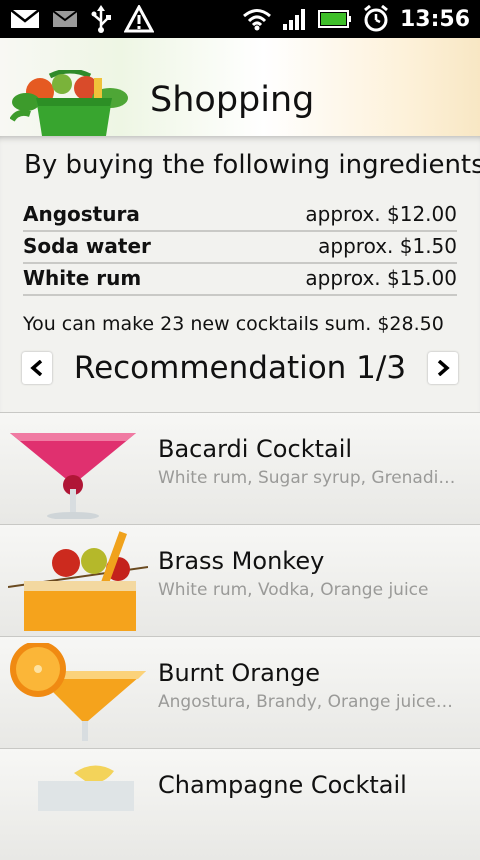 This screenshot has height=860, width=480. I want to click on cocktail-name: Brass Monkey, so click(241, 561).